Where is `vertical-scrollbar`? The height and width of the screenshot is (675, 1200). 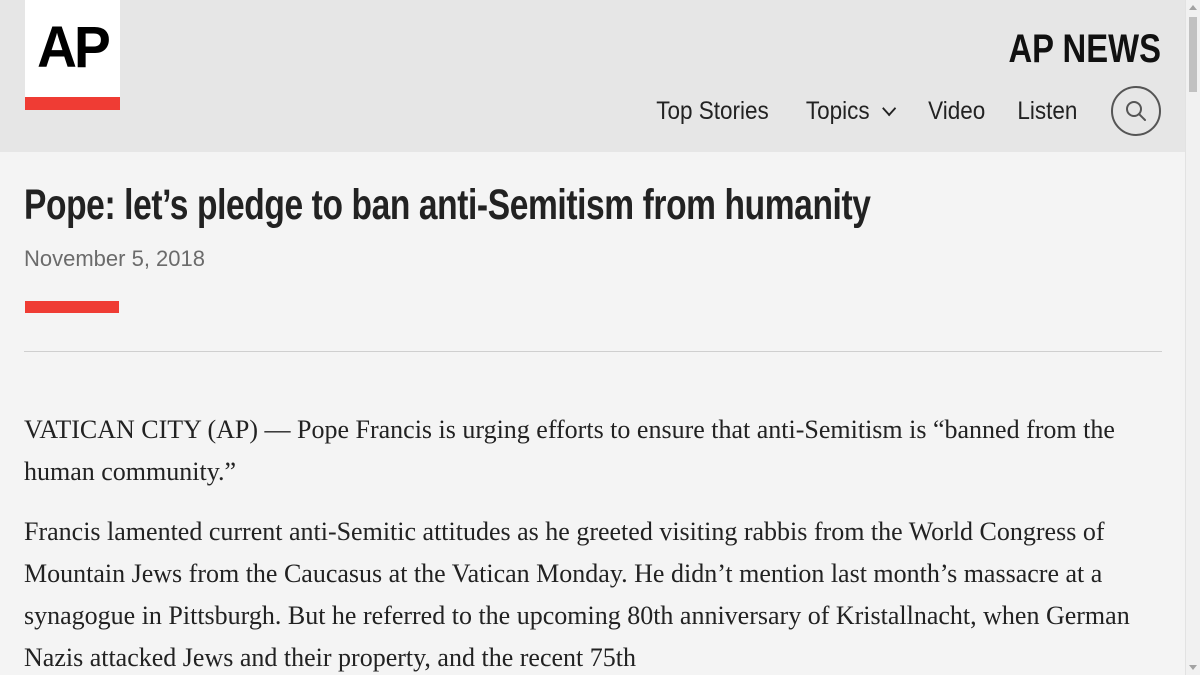 vertical-scrollbar is located at coordinates (1192, 337).